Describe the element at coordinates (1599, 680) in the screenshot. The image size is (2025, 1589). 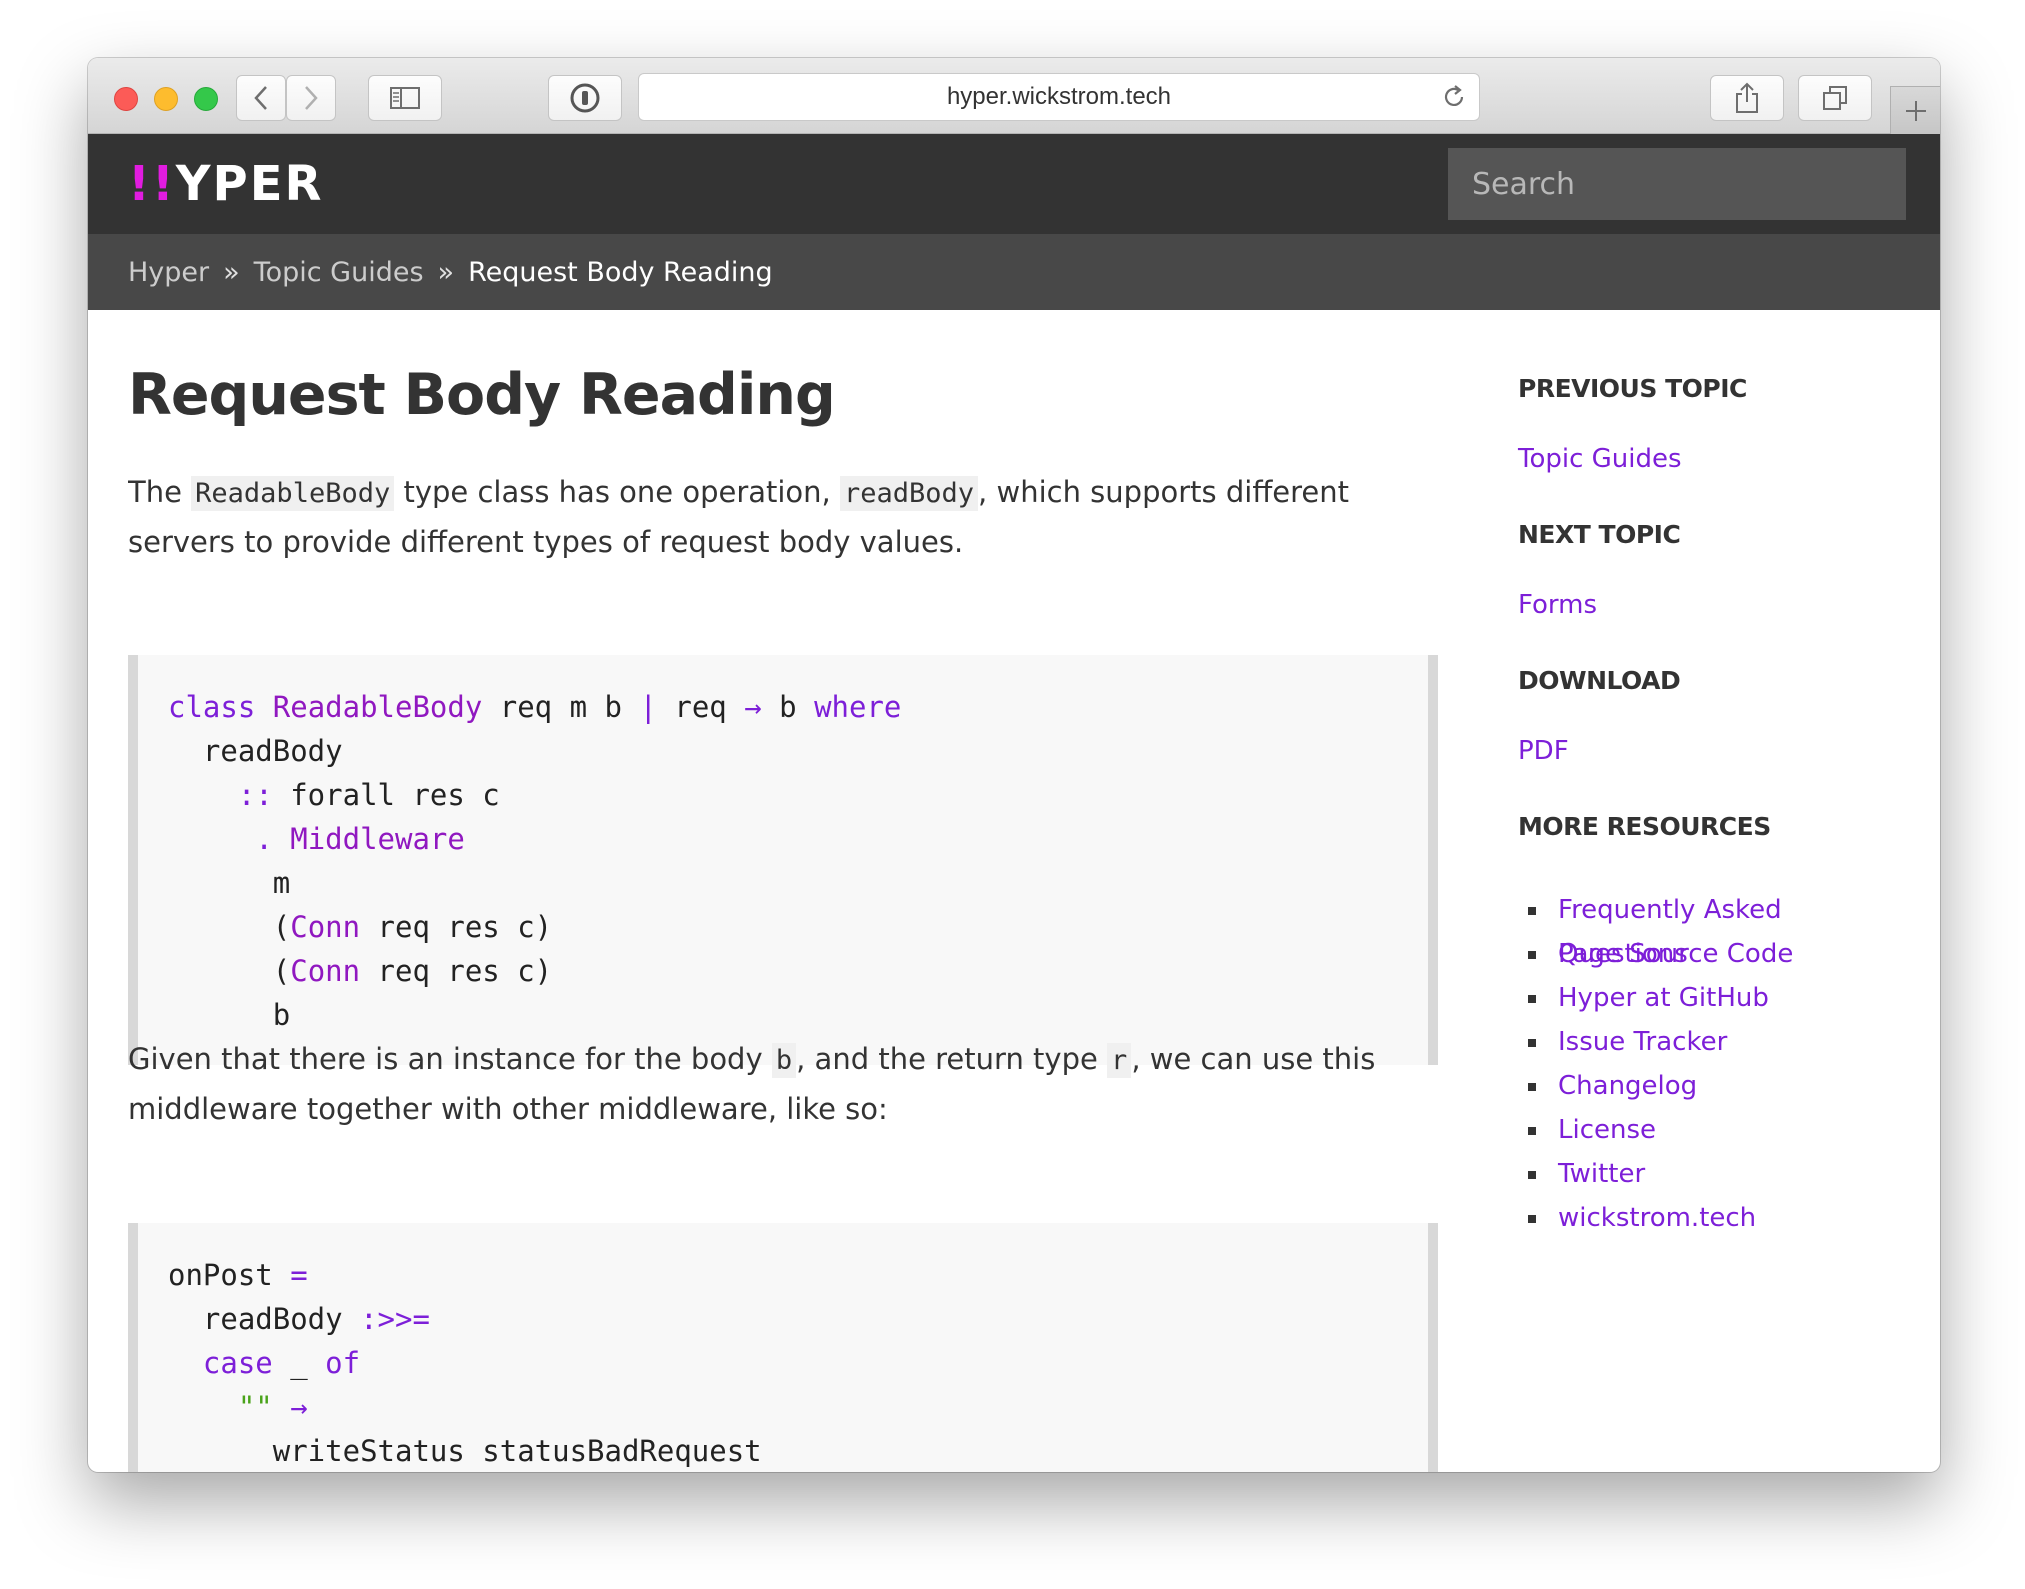
I see `download-heading: DOWNLOAD` at that location.